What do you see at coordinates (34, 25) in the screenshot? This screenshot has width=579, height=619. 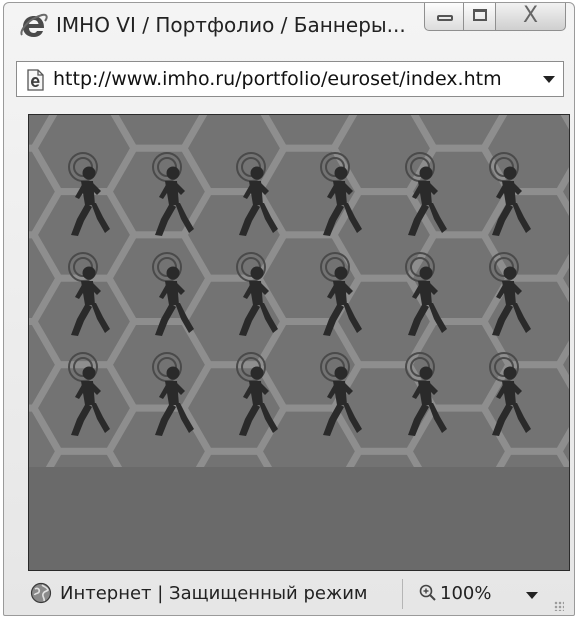 I see `ie-logo-icon` at bounding box center [34, 25].